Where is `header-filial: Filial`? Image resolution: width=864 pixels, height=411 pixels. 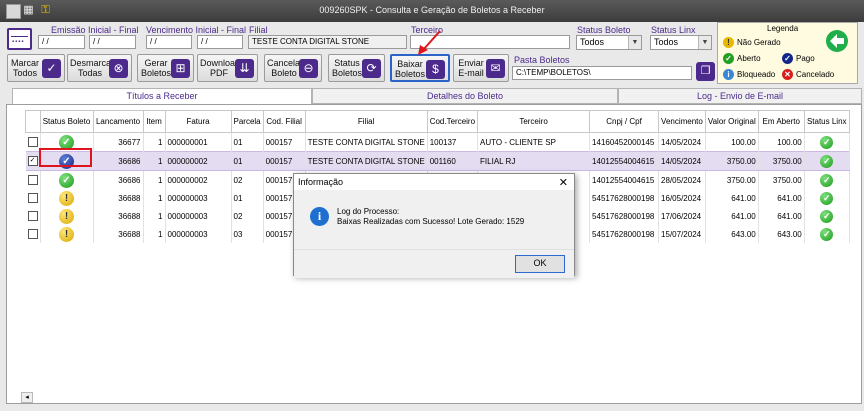
header-filial: Filial is located at coordinates (366, 121).